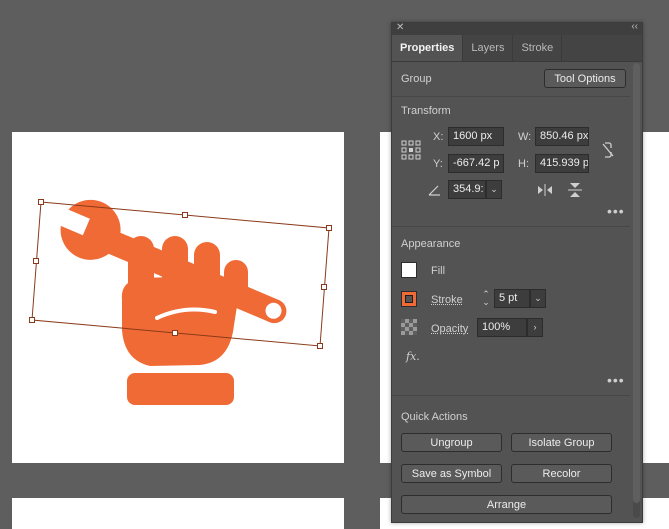 This screenshot has height=529, width=669. Describe the element at coordinates (512, 298) in the screenshot. I see `stroke-weight-field: 5 pt` at that location.